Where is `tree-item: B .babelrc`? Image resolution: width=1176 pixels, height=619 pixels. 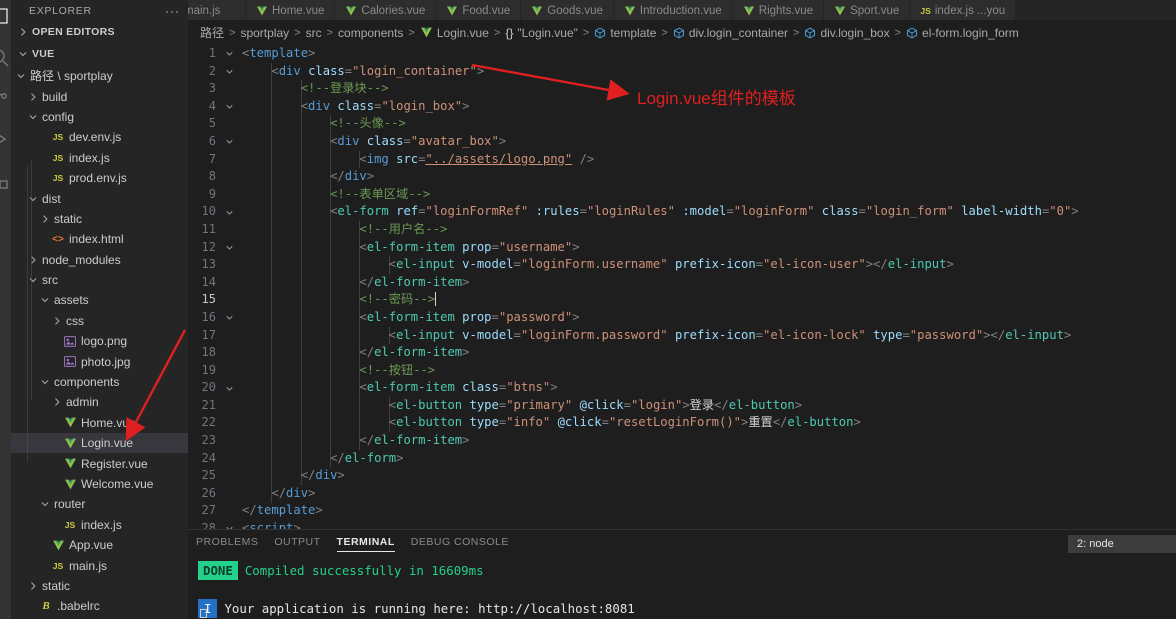 tree-item: B .babelrc is located at coordinates (99, 606).